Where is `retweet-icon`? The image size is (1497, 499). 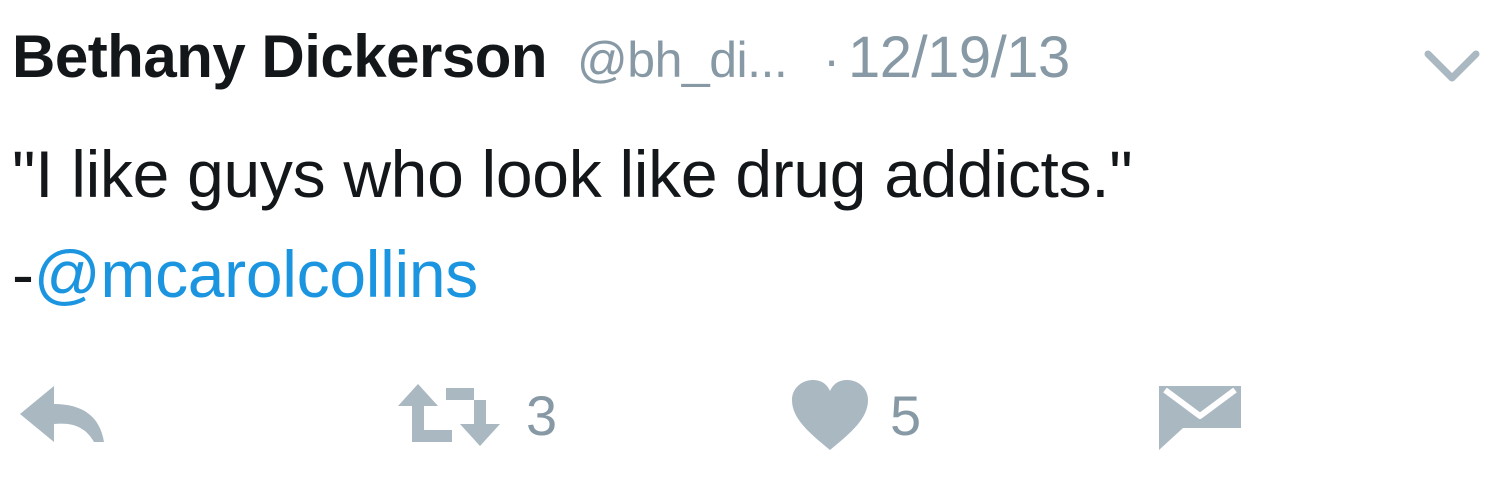 retweet-icon is located at coordinates (449, 415).